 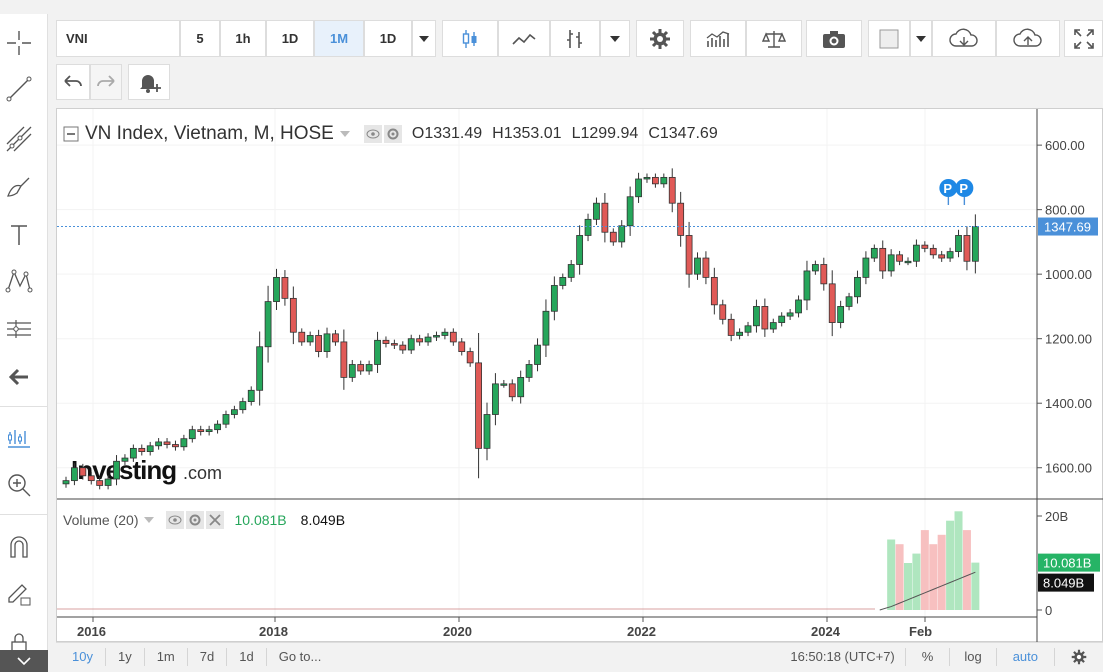 What do you see at coordinates (209, 134) in the screenshot?
I see `series-title: VN Index, Vietnam, M, HOSE` at bounding box center [209, 134].